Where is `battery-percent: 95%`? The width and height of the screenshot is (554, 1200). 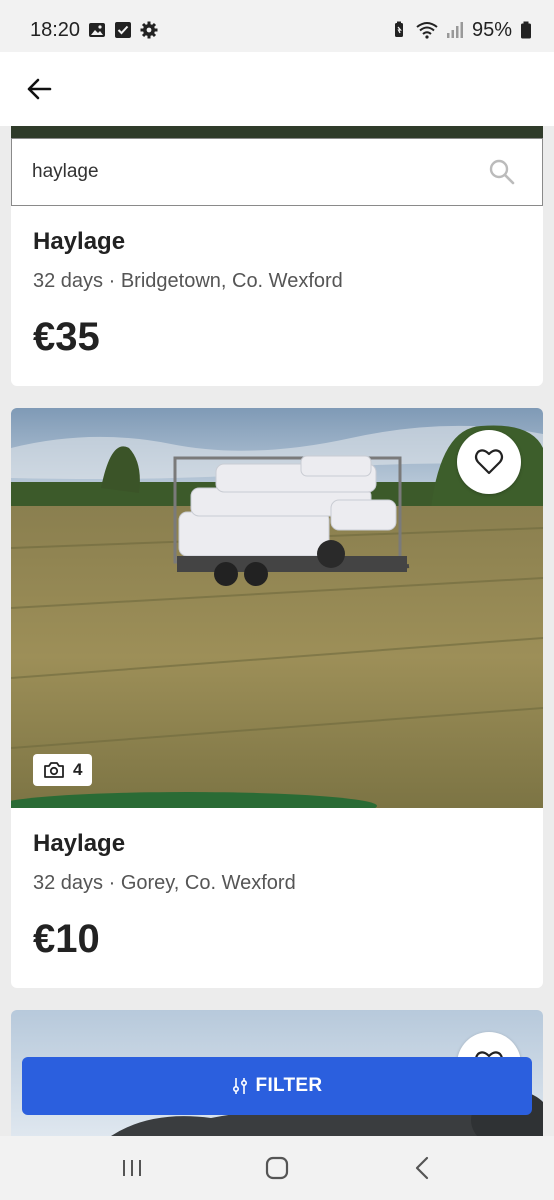
battery-percent: 95% is located at coordinates (491, 29).